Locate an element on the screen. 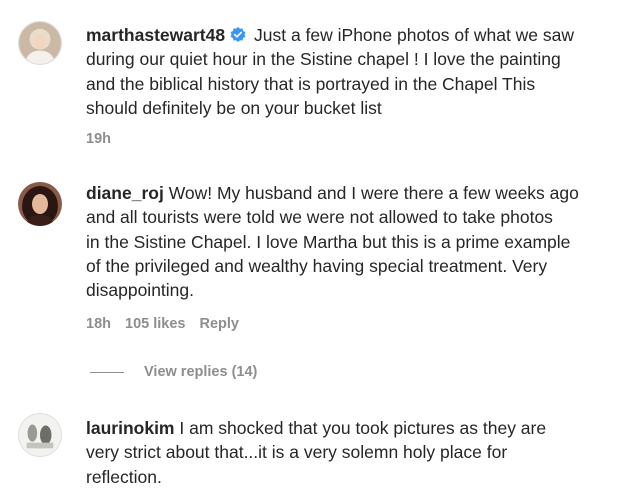  comment-meta: 18h 105 likes Reply is located at coordinates (169, 324).